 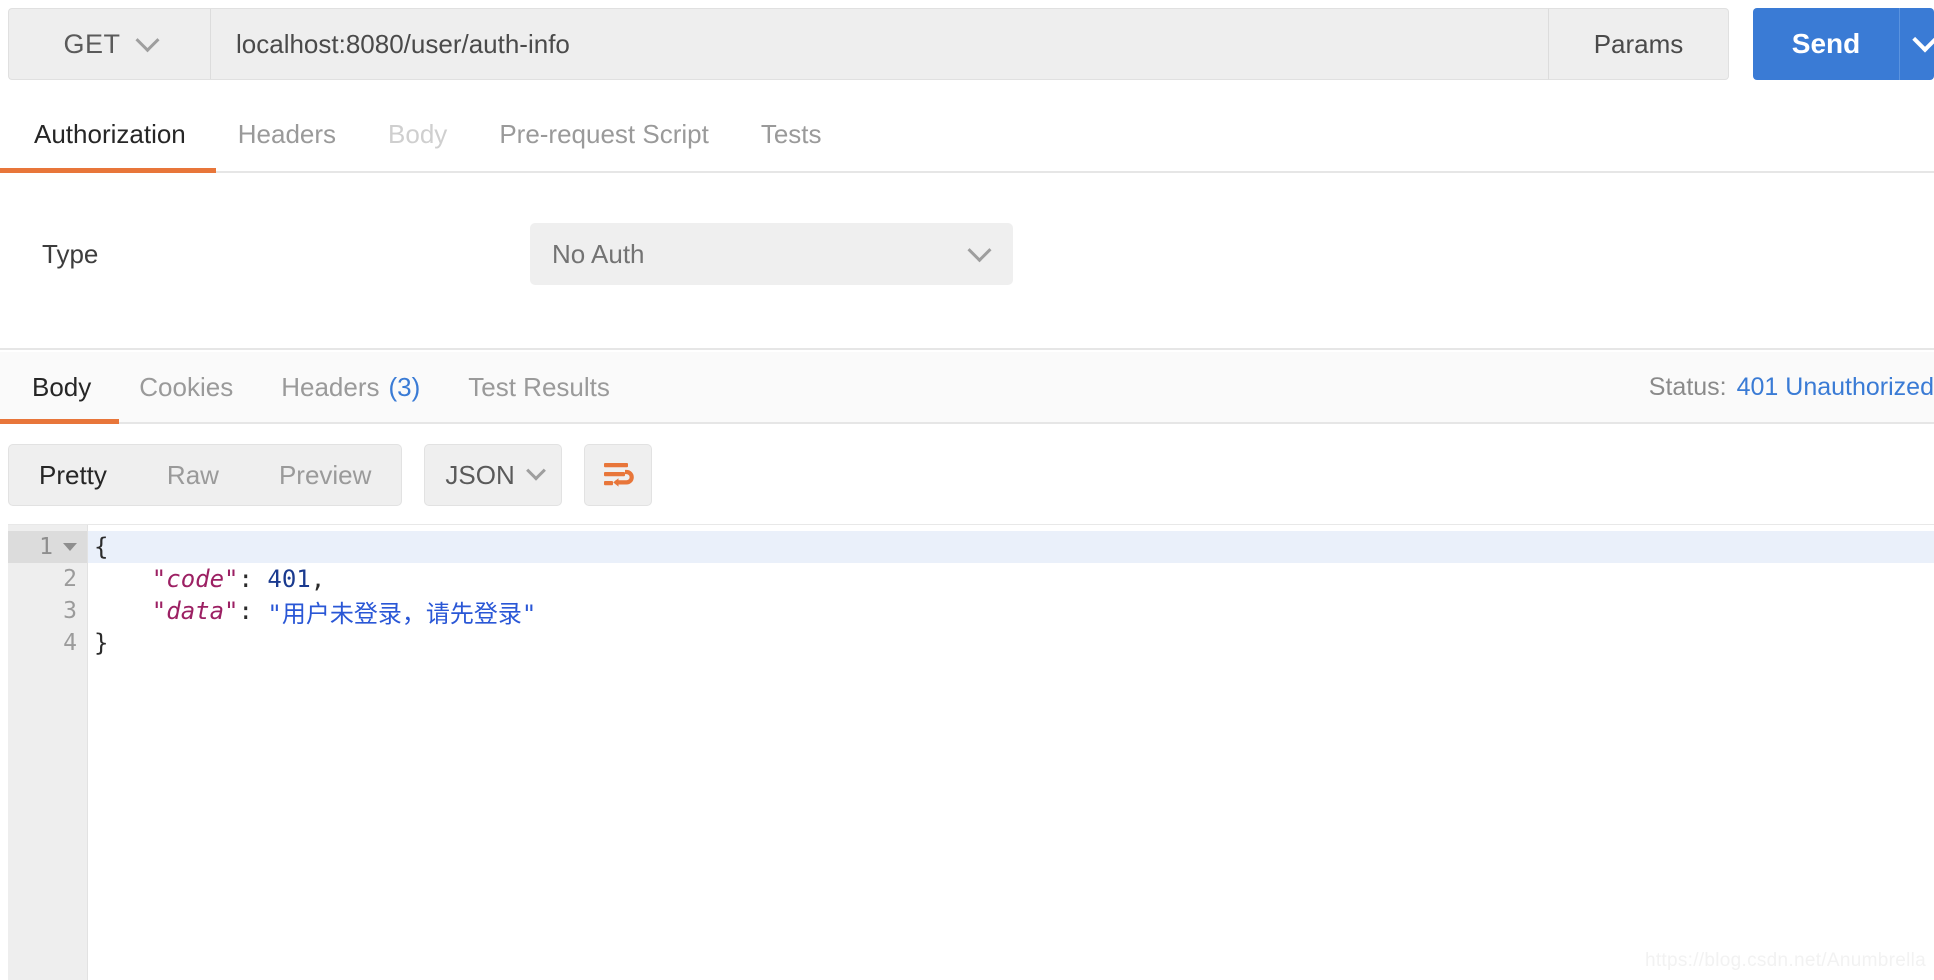 I want to click on code-token-str: "用户未登录，请先登录", so click(x=402, y=613).